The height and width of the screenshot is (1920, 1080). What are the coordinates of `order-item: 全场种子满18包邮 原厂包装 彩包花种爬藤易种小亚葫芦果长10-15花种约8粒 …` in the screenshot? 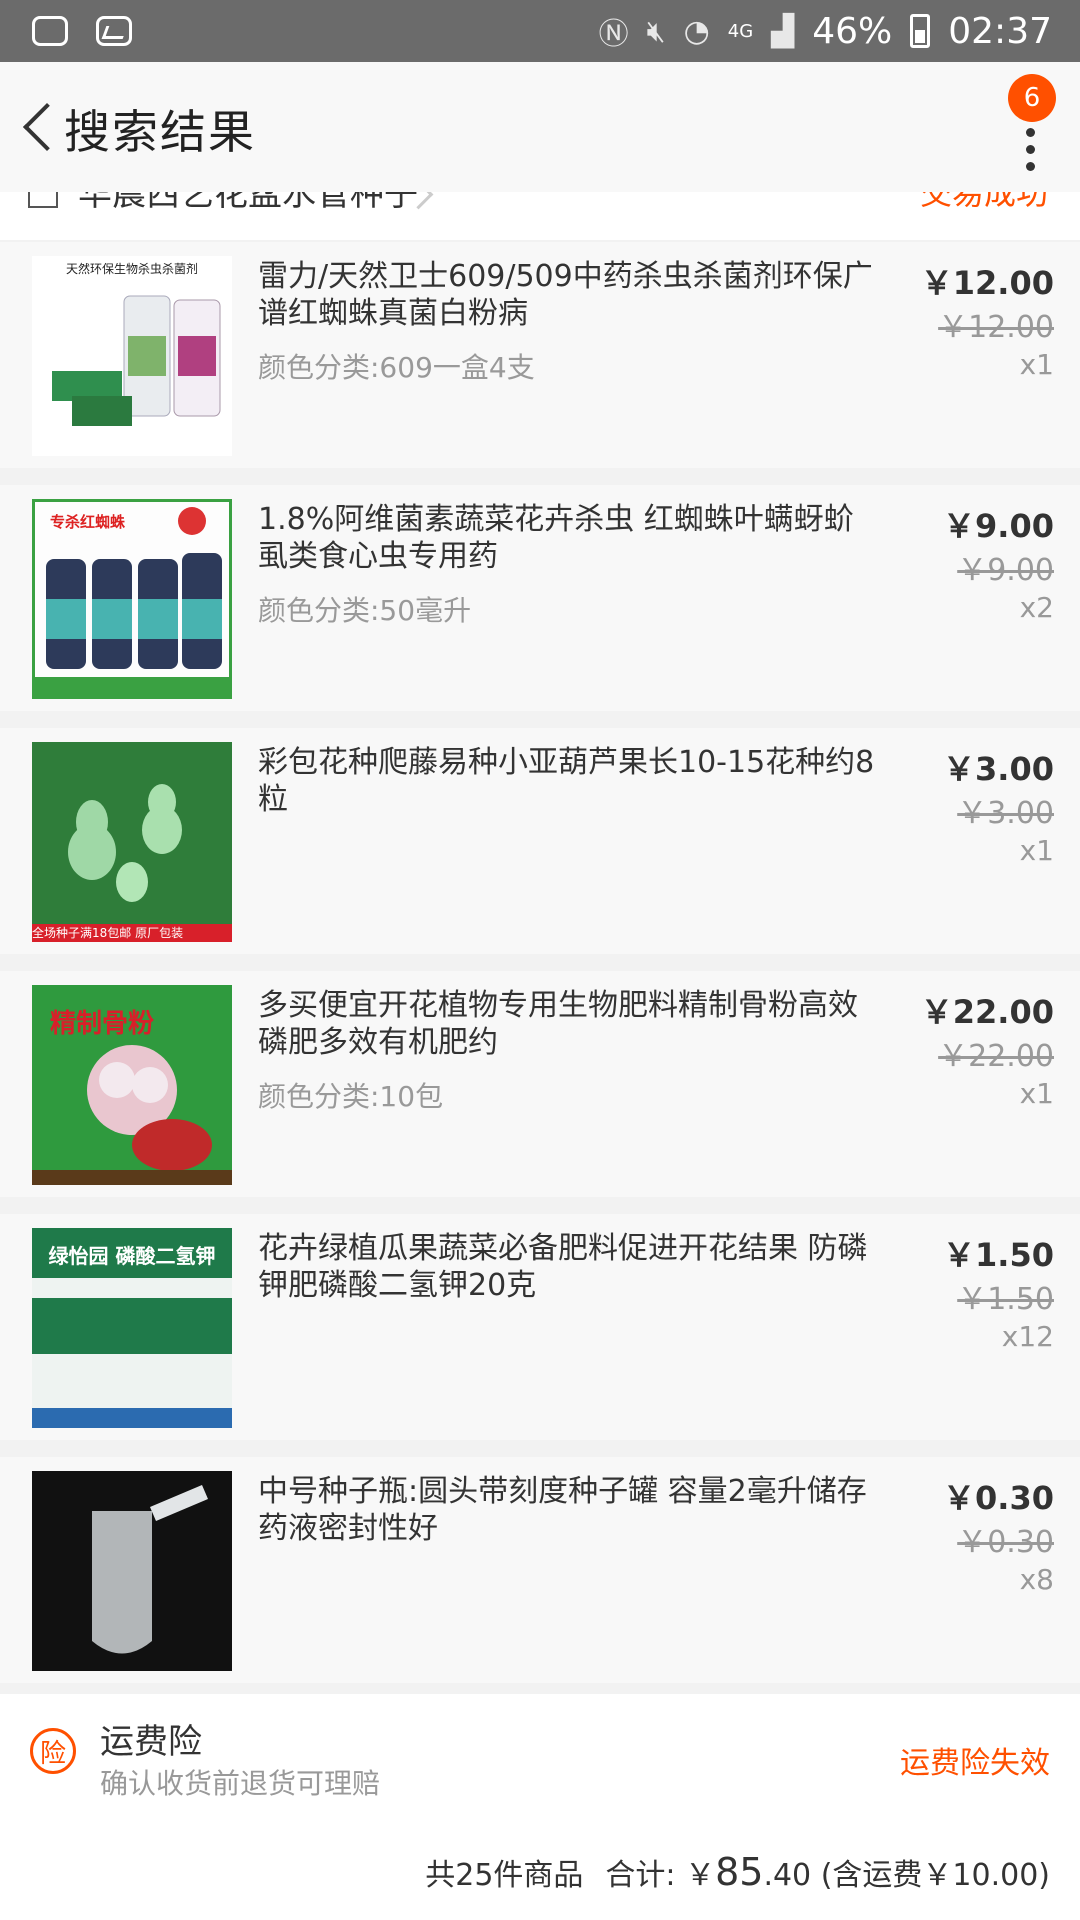 It's located at (540, 841).